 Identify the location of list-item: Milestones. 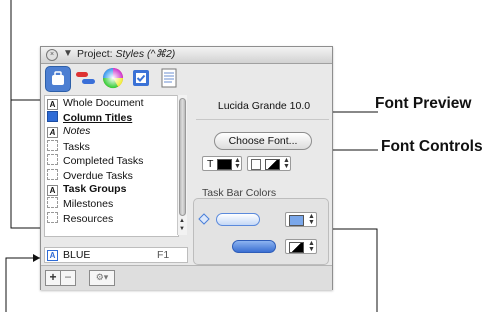
(80, 203).